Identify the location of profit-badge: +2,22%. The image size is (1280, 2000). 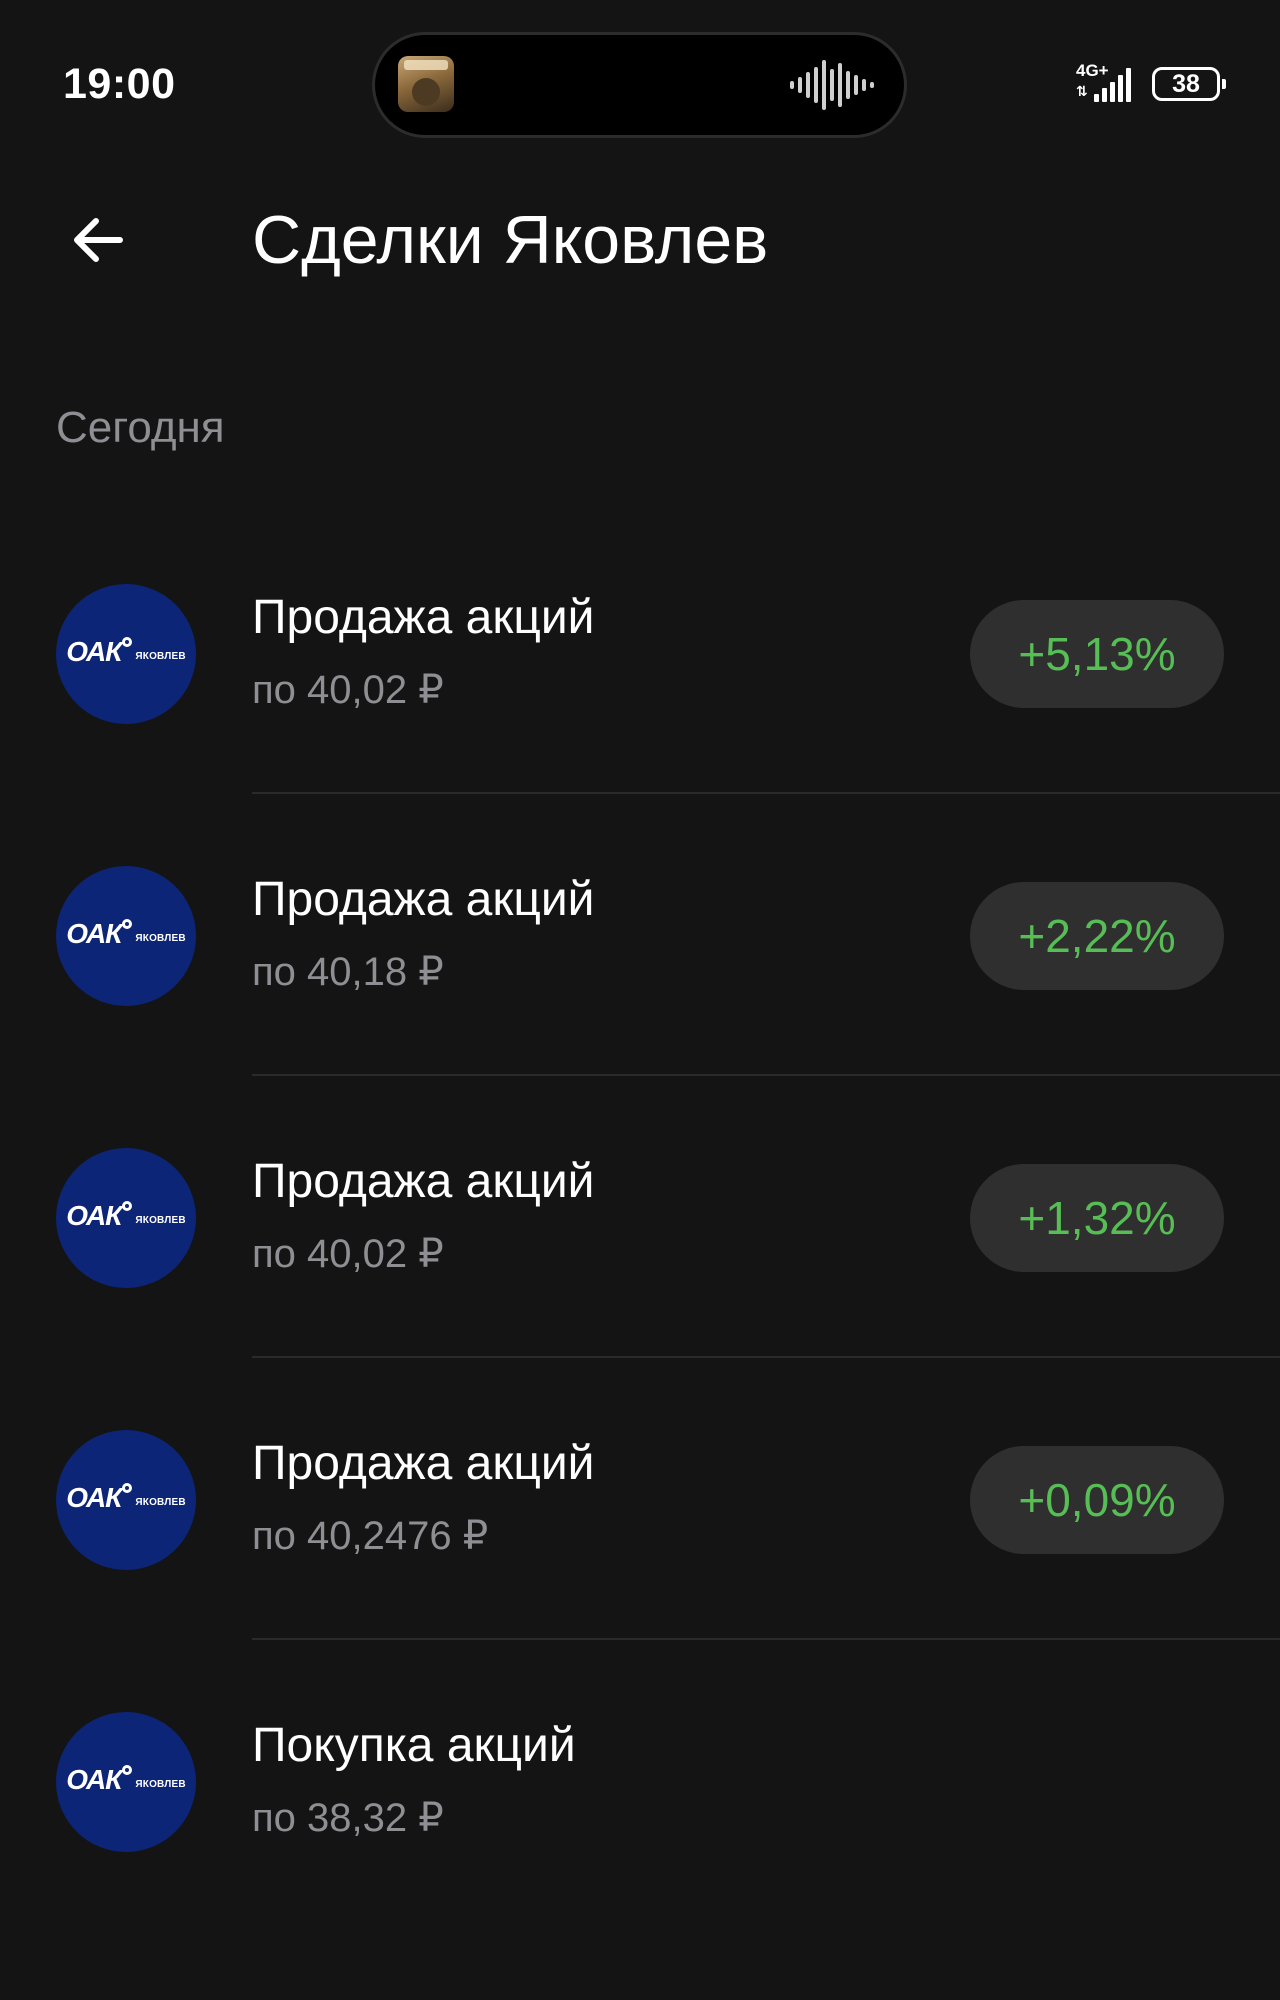
(1097, 936).